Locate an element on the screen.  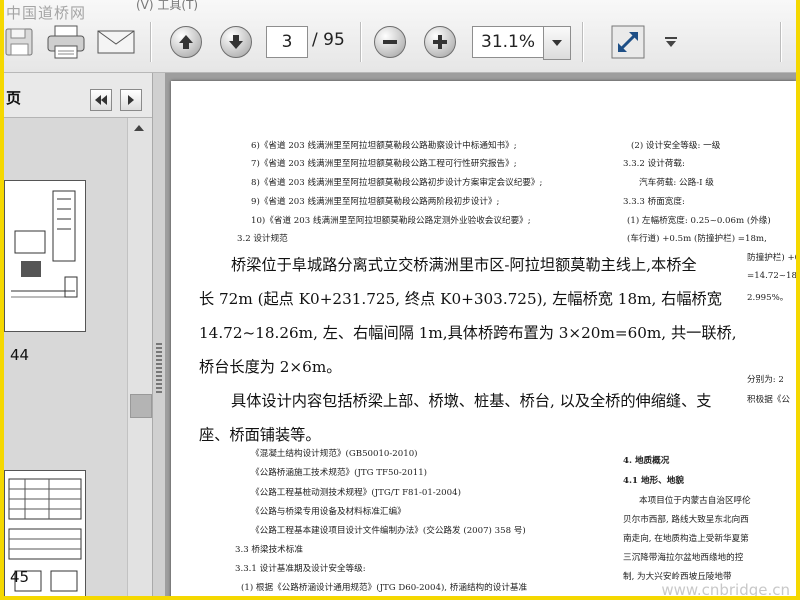
spec-line: (2) 设计安全等级: 一级 is located at coordinates (676, 146).